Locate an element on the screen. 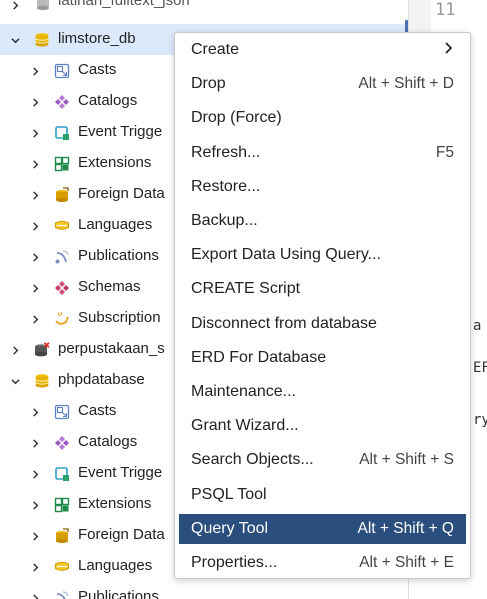 Image resolution: width=487 pixels, height=599 pixels. subscriptions-icon is located at coordinates (61, 318).